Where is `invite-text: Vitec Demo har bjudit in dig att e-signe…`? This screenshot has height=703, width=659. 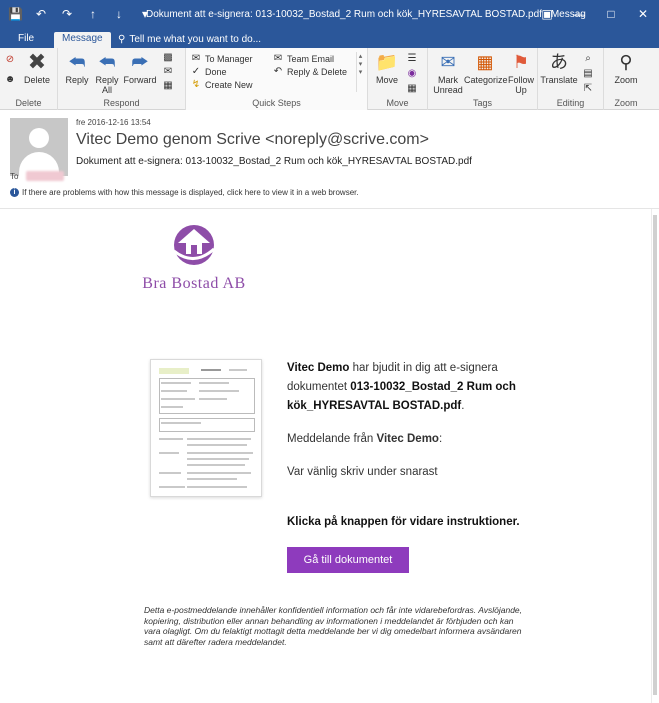
invite-text: Vitec Demo har bjudit in dig att e-signe… is located at coordinates (412, 387).